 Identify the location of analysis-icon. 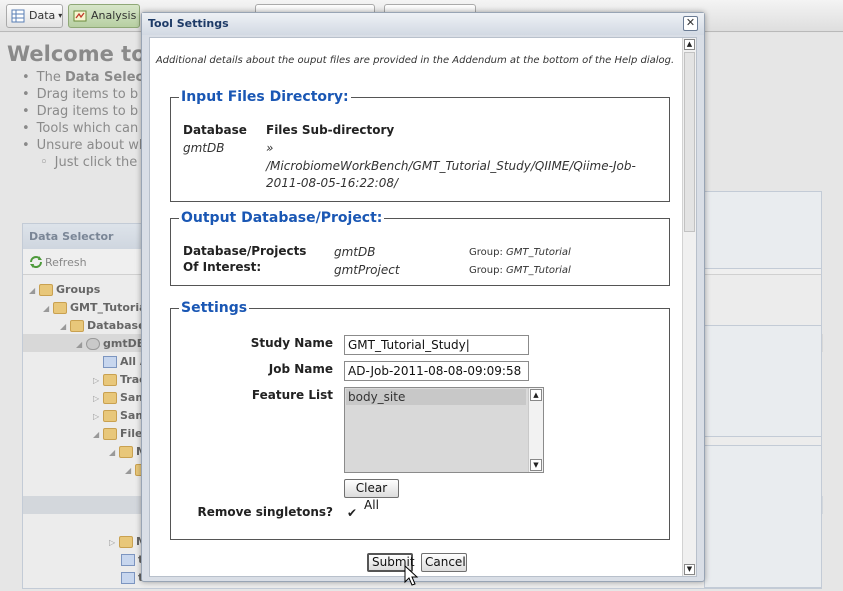
(80, 16).